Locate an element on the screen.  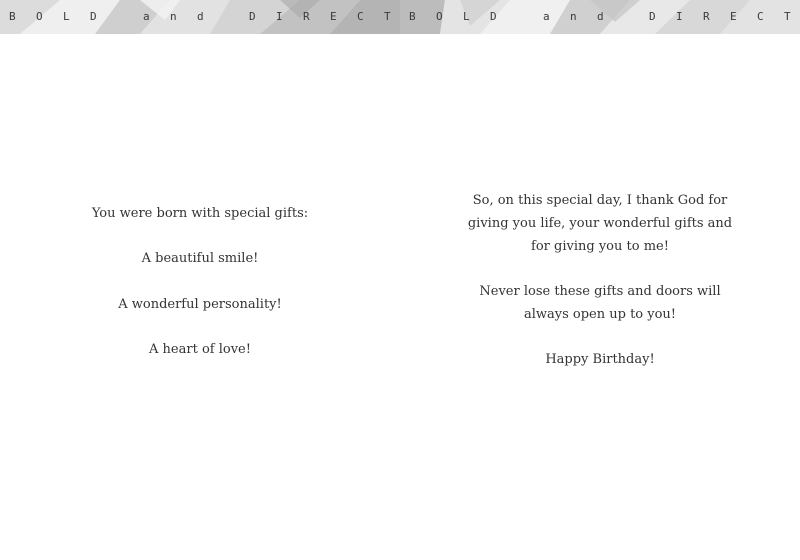
gift-line: A heart of love! is located at coordinates (200, 349).